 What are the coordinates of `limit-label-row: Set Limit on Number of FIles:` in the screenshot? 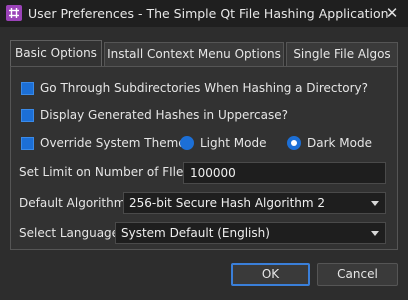 It's located at (106, 172).